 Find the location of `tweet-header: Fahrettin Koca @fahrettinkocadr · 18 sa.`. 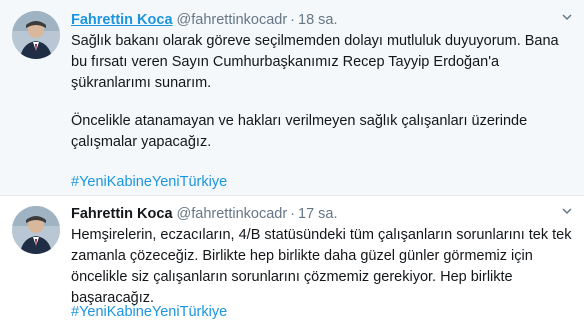

tweet-header: Fahrettin Koca @fahrettinkocadr · 18 sa. is located at coordinates (312, 20).